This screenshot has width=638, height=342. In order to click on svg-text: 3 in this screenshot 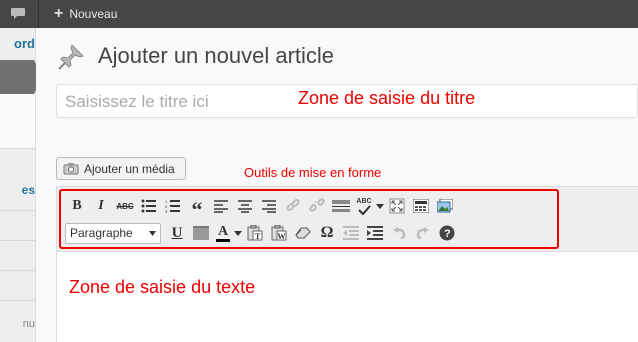, I will do `click(166, 211)`.